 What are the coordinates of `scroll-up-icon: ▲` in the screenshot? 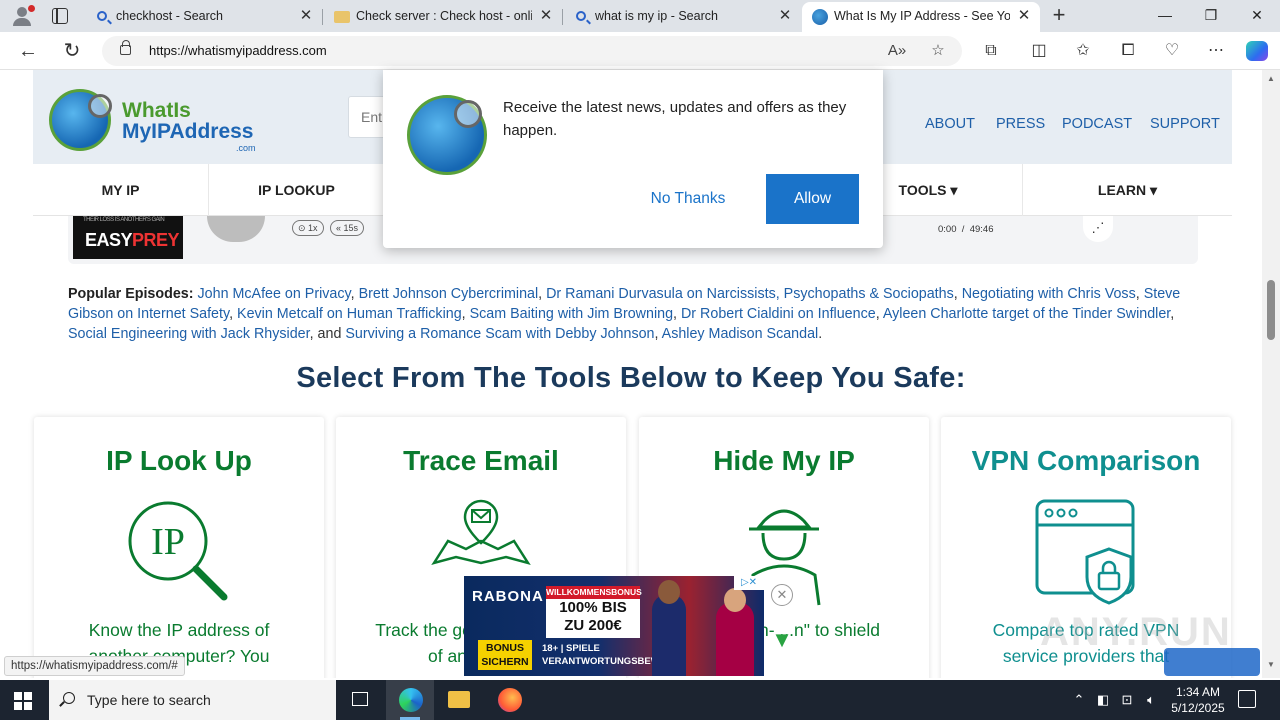 It's located at (1271, 78).